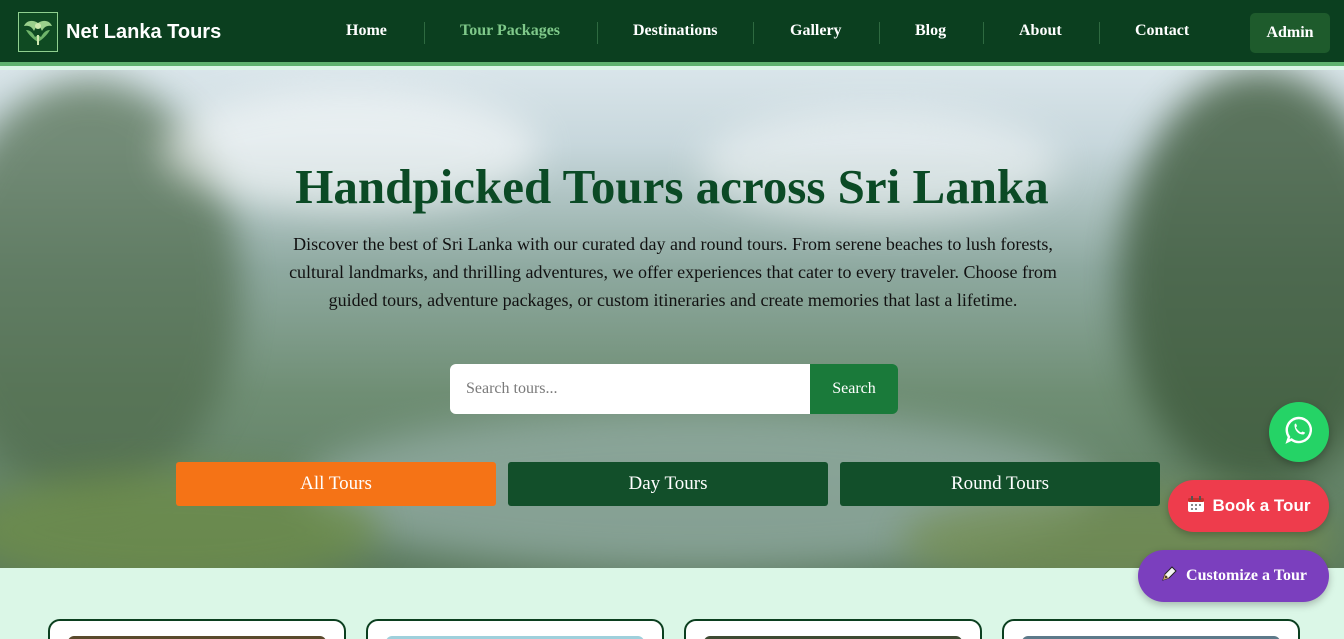 The height and width of the screenshot is (639, 1344). I want to click on nav-item-blog: Blog, so click(930, 33).